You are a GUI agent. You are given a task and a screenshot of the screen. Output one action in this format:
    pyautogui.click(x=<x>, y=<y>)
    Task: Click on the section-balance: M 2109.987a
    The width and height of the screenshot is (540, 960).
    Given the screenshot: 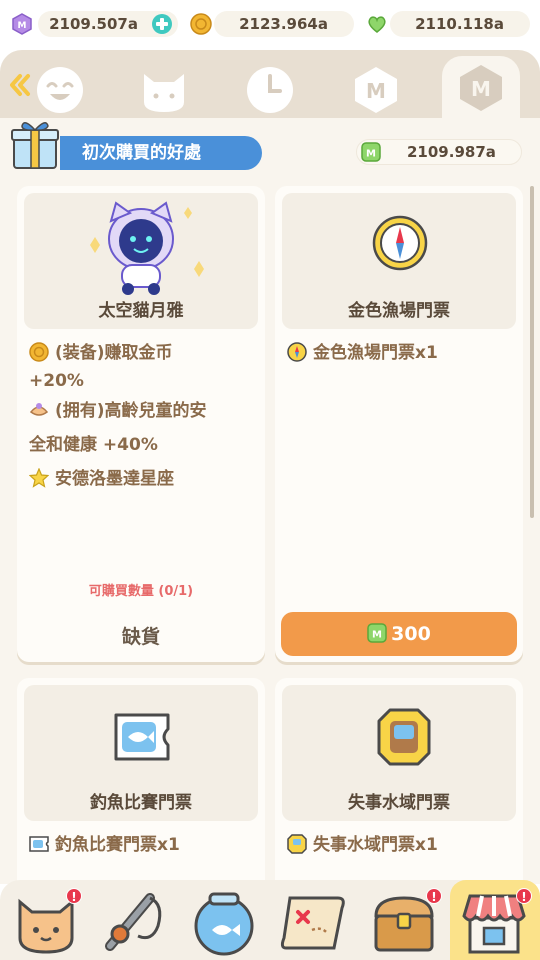 What is the action you would take?
    pyautogui.click(x=439, y=152)
    